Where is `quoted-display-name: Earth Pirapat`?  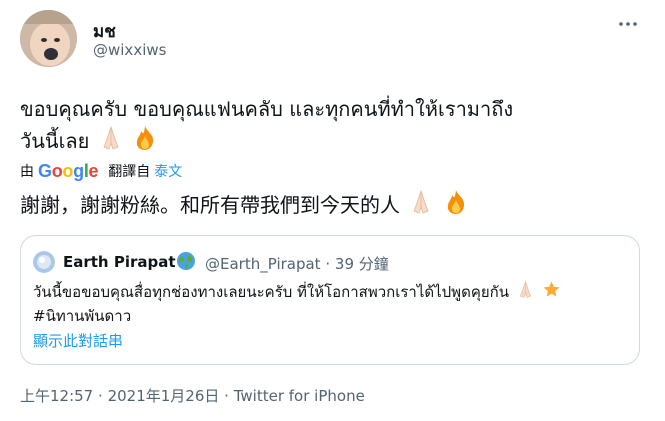
quoted-display-name: Earth Pirapat is located at coordinates (119, 262).